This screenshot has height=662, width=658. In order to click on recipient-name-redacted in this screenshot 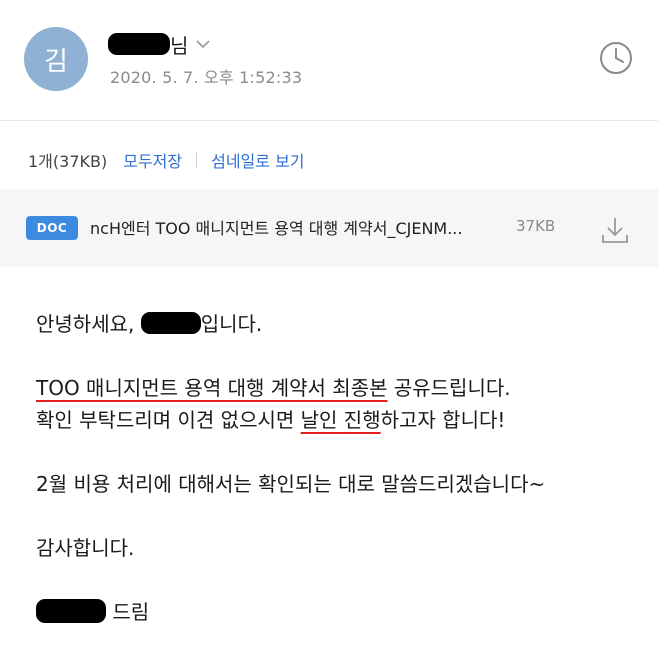, I will do `click(170, 323)`.